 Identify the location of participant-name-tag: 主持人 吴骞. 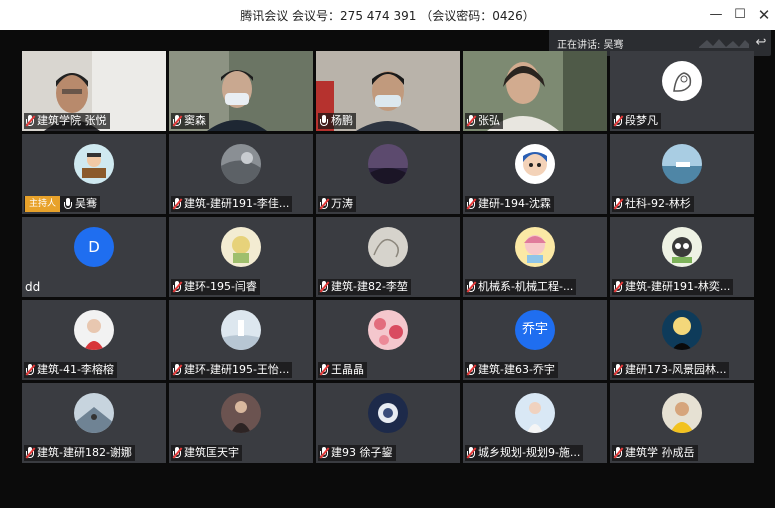
(62, 204).